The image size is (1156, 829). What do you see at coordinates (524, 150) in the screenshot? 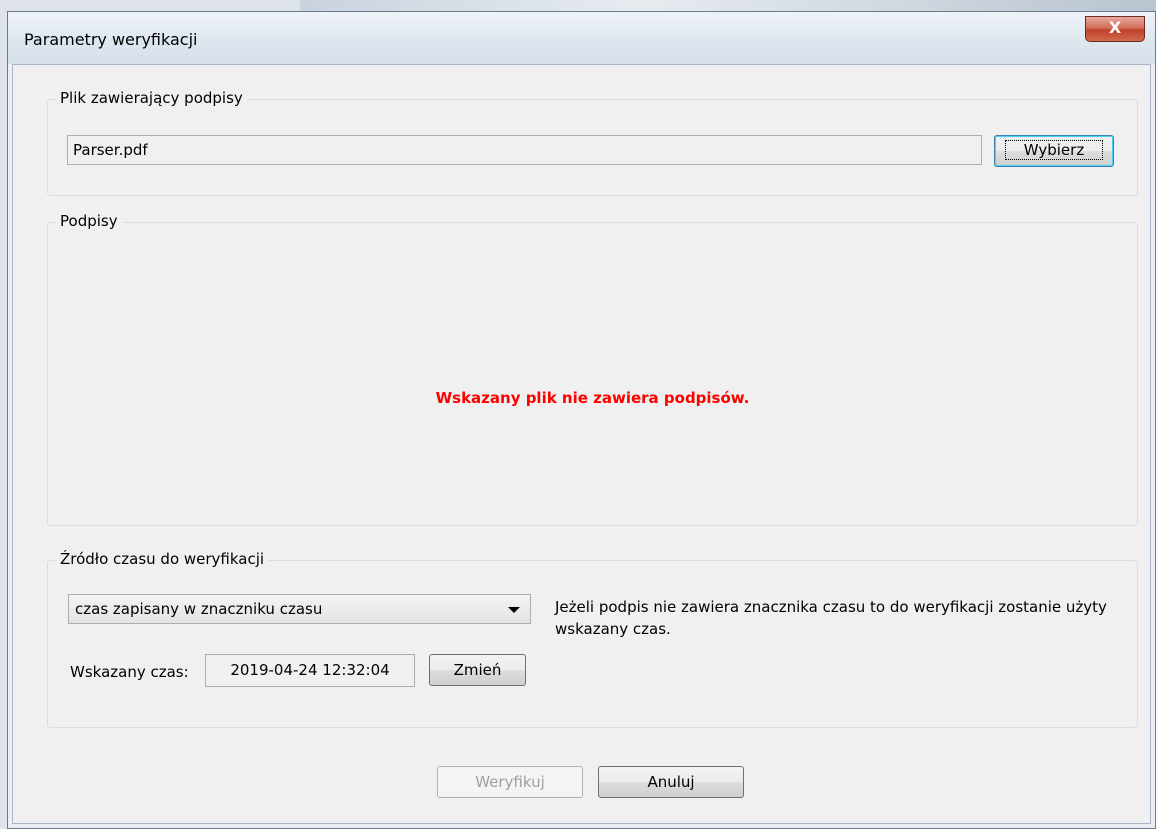
I see `file-path-field: Parser.pdf` at bounding box center [524, 150].